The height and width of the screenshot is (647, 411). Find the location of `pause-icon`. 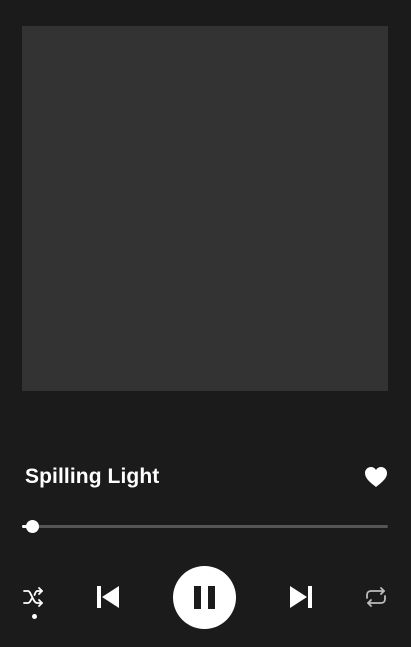

pause-icon is located at coordinates (204, 597).